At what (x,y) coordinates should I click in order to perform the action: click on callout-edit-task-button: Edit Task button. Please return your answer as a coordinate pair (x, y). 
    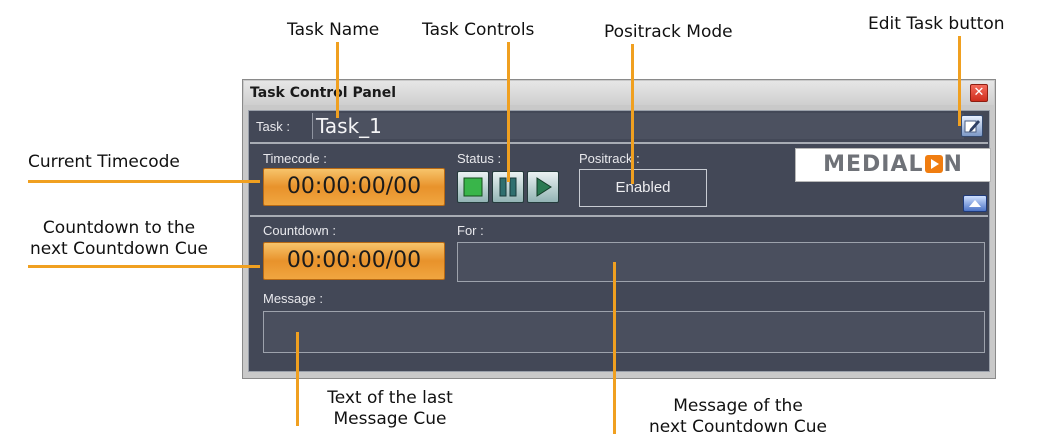
    Looking at the image, I should click on (936, 24).